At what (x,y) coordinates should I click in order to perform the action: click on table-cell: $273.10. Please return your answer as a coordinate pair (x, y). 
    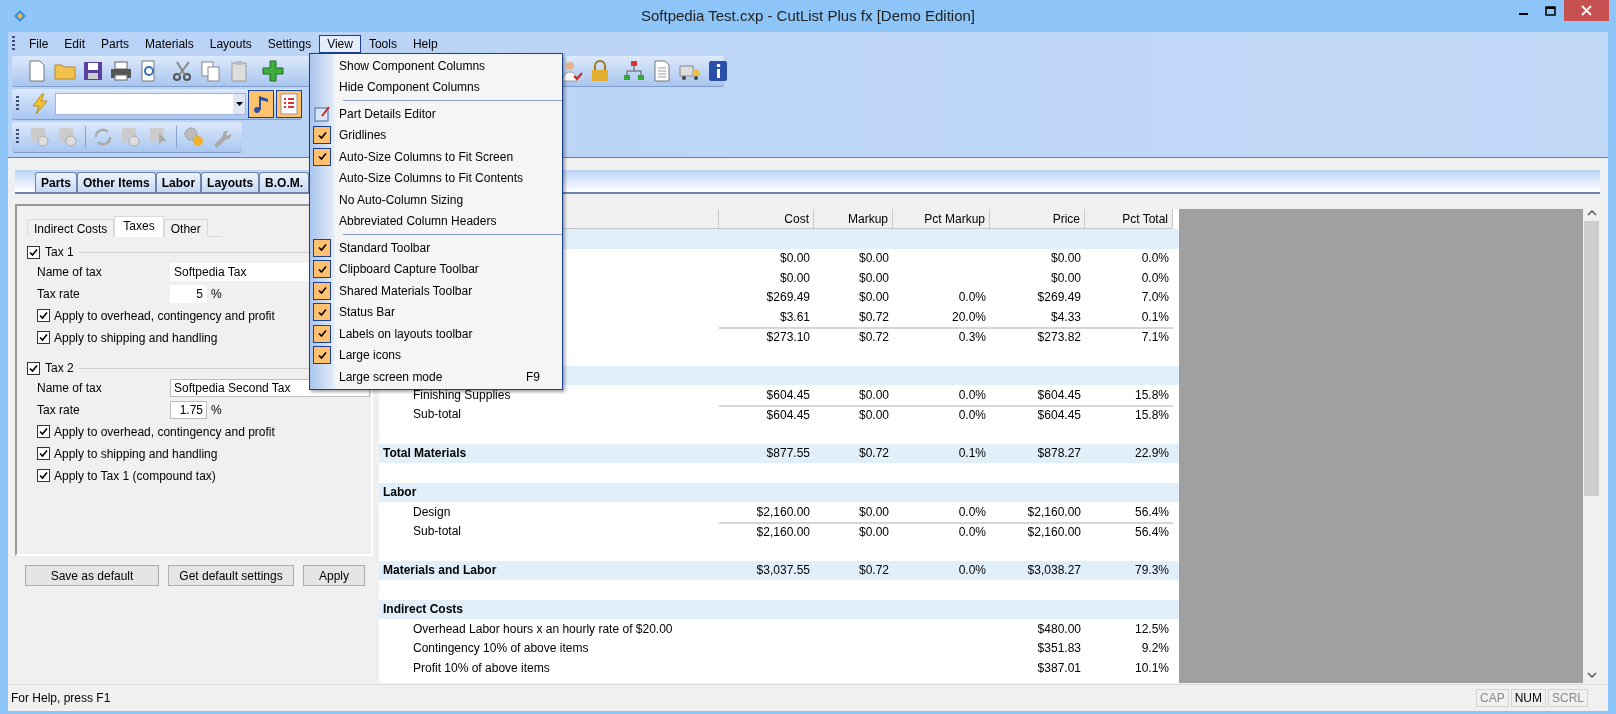
    Looking at the image, I should click on (788, 337).